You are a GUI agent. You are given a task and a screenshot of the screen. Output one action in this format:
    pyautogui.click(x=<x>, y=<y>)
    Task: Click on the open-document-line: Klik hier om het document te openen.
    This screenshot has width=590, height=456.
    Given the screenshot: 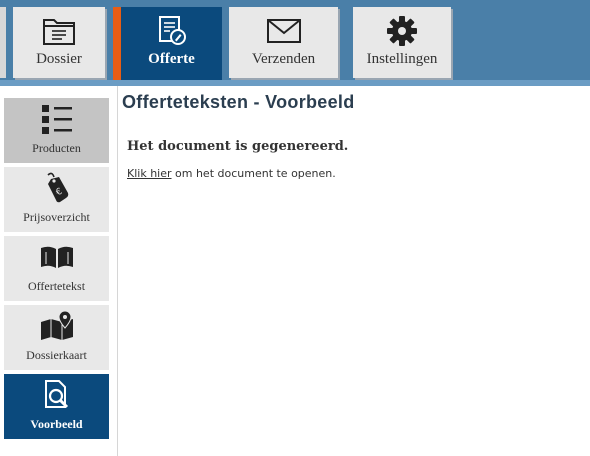 What is the action you would take?
    pyautogui.click(x=231, y=173)
    